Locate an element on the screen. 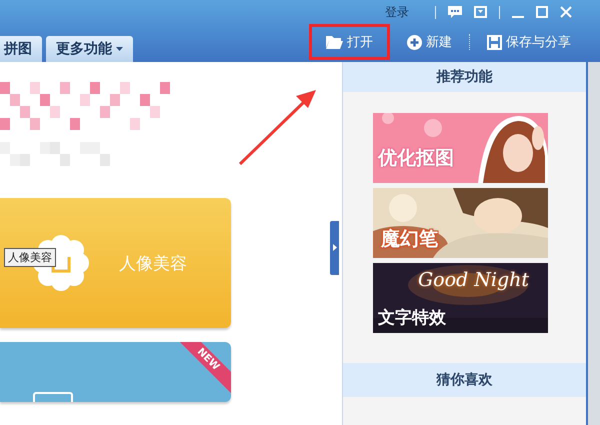  tooltip: 人像美容 is located at coordinates (30, 257).